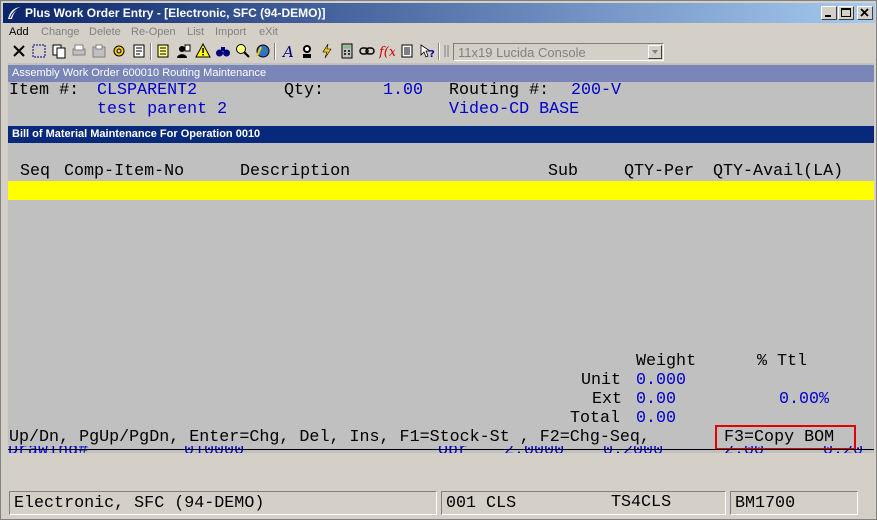 The width and height of the screenshot is (877, 520). What do you see at coordinates (223, 51) in the screenshot?
I see `binoculars-icon` at bounding box center [223, 51].